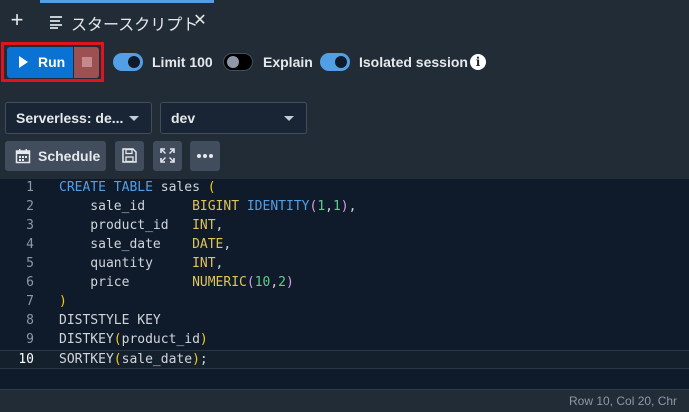  I want to click on database-select: dev, so click(233, 118).